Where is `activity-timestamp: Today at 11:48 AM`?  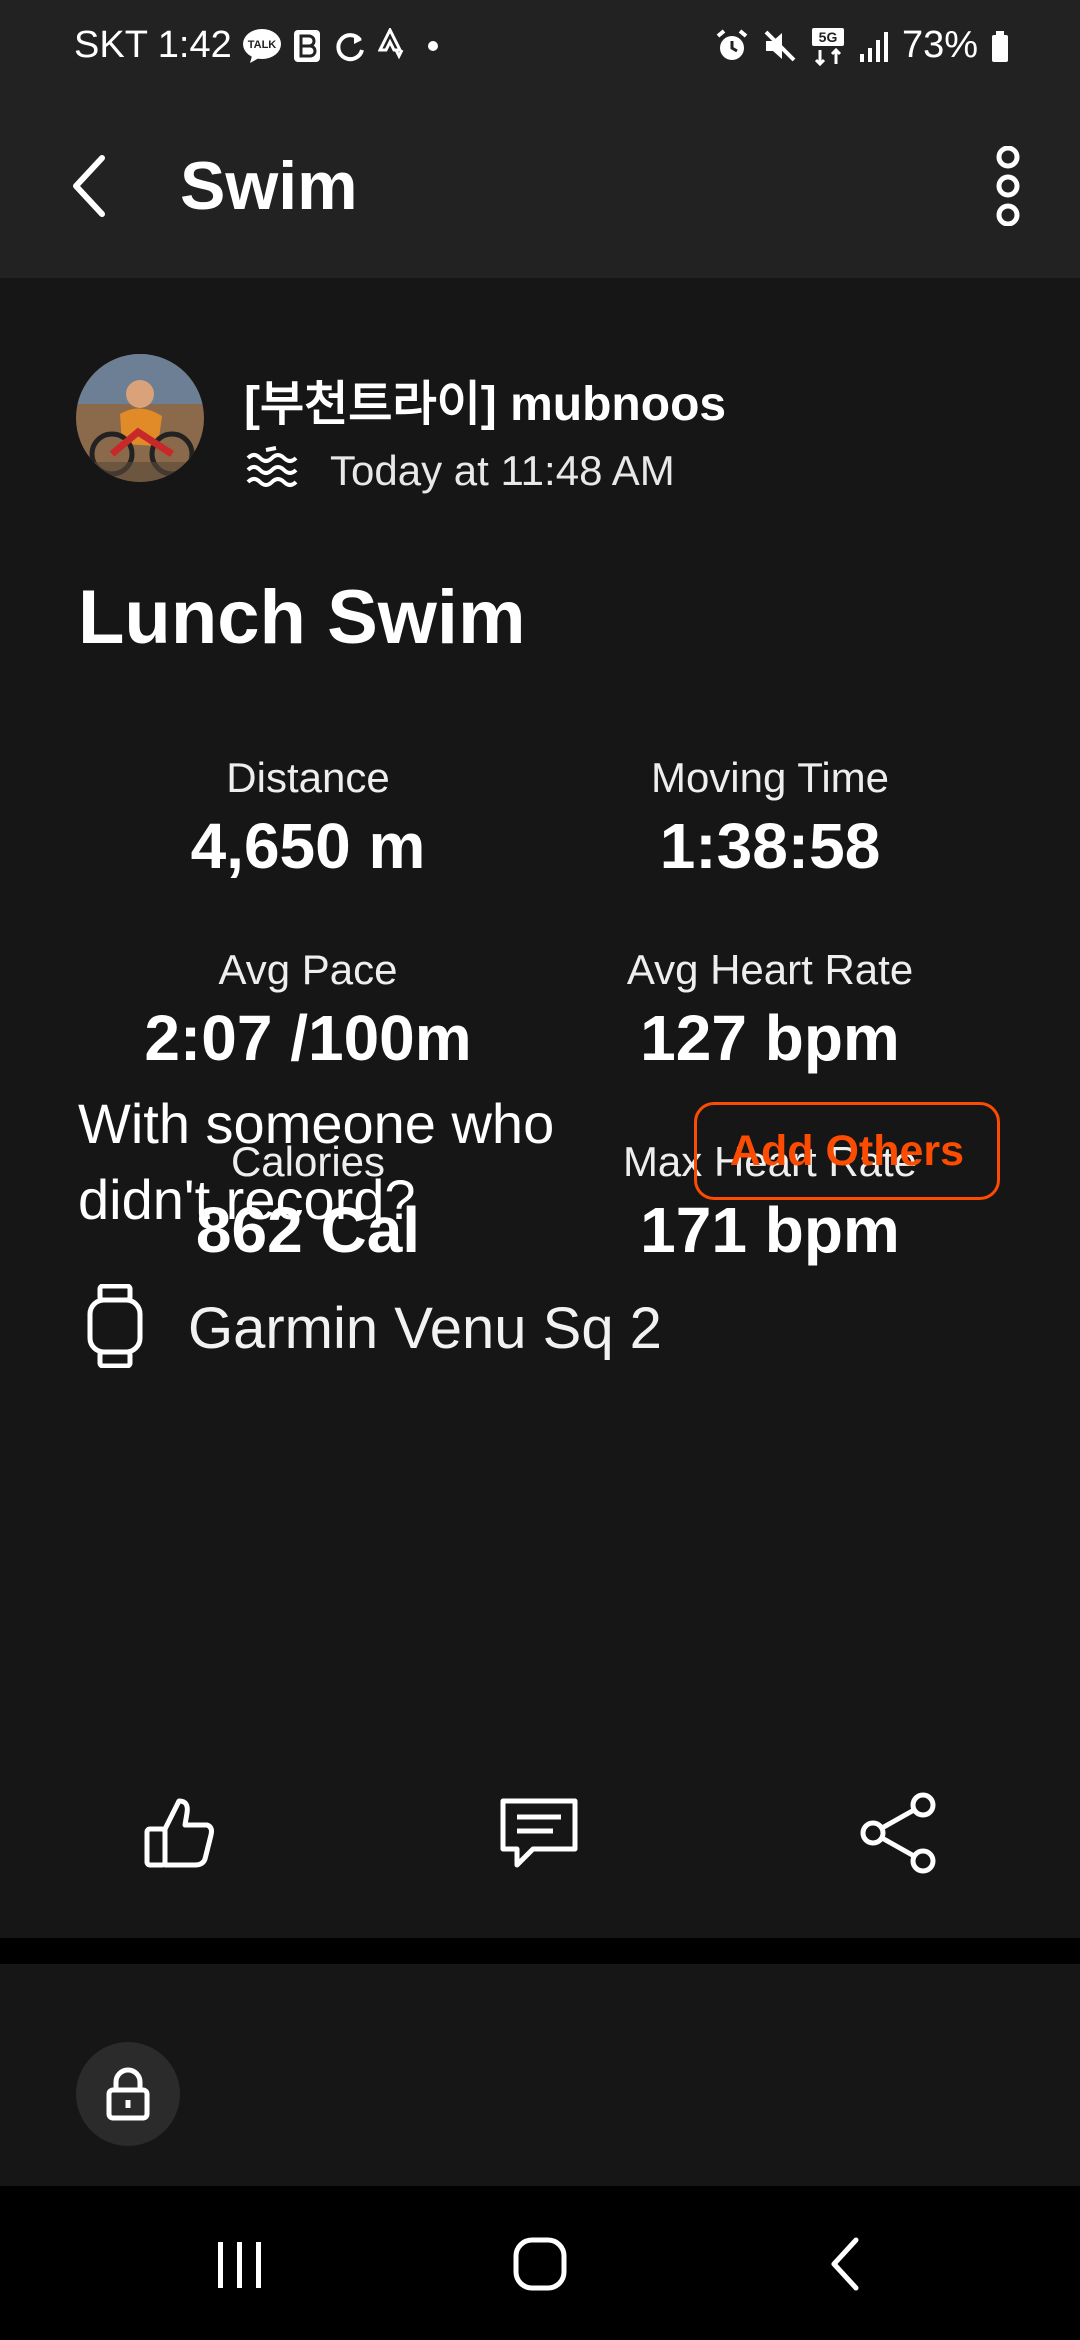 activity-timestamp: Today at 11:48 AM is located at coordinates (502, 470).